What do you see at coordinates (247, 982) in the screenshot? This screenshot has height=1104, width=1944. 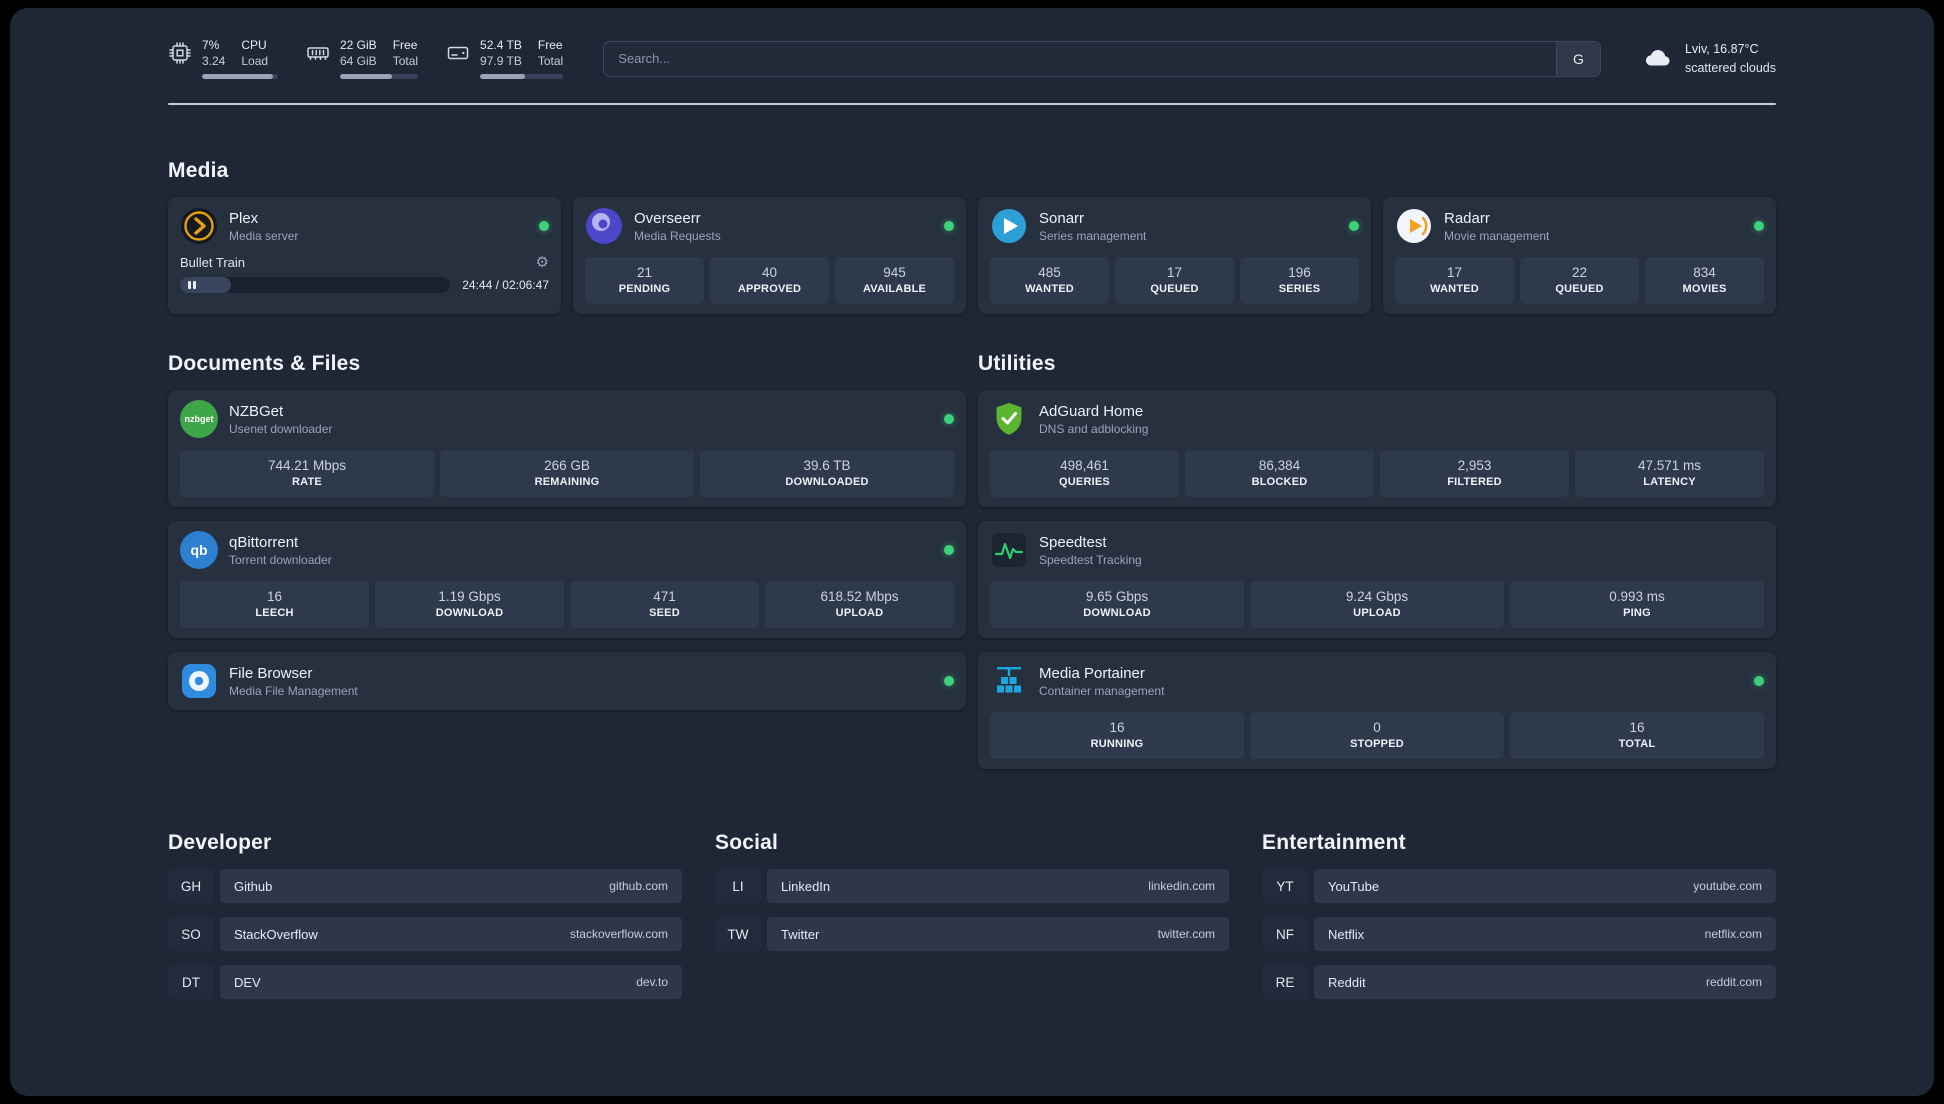 I see `bookmark-name: DEV` at bounding box center [247, 982].